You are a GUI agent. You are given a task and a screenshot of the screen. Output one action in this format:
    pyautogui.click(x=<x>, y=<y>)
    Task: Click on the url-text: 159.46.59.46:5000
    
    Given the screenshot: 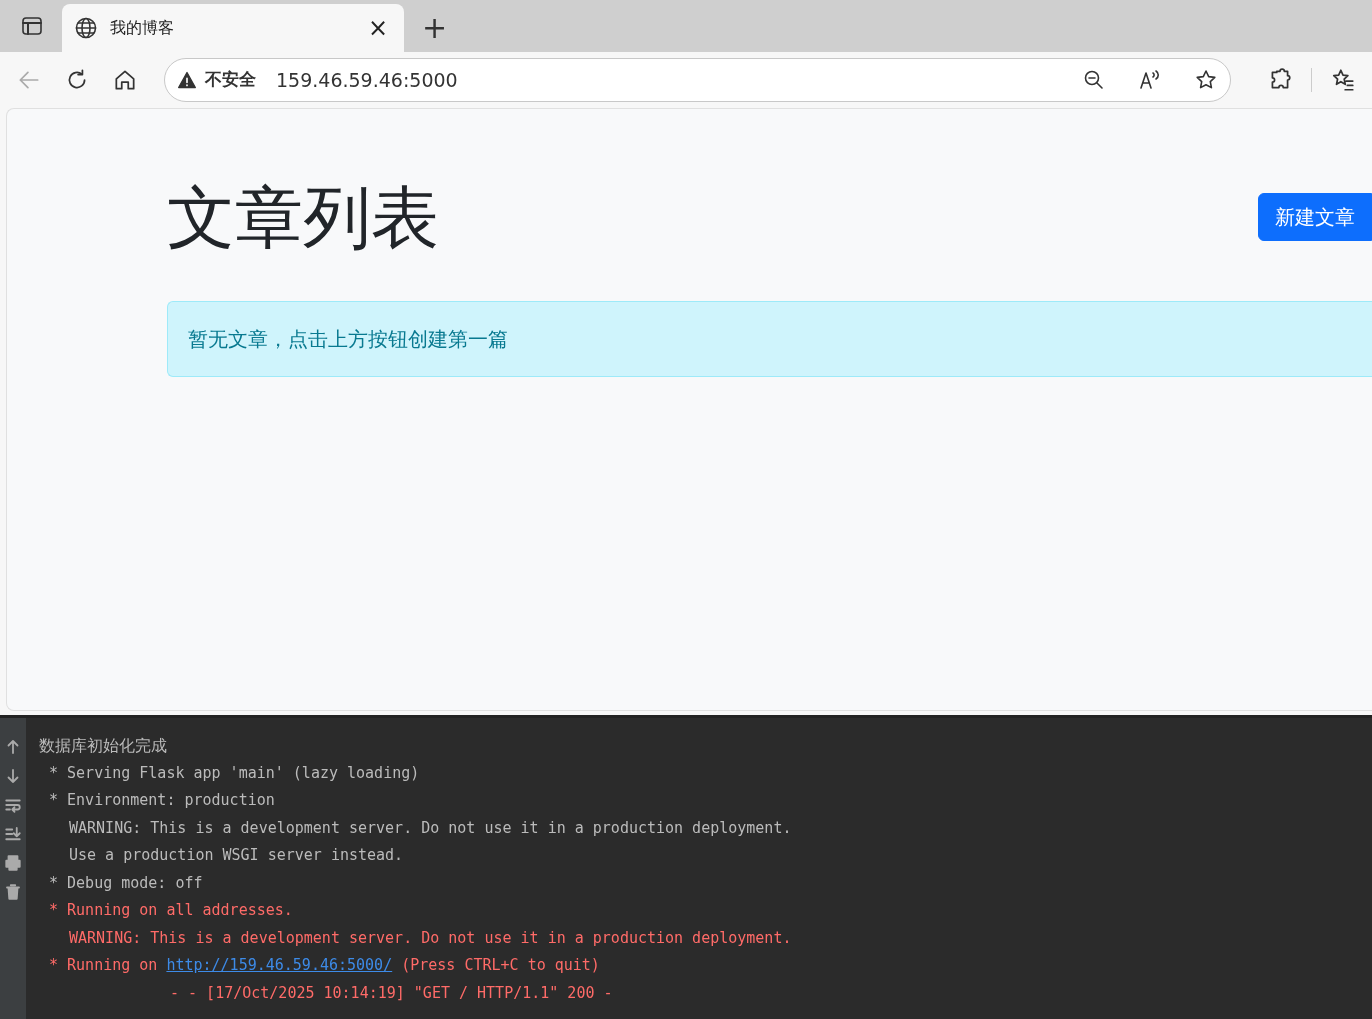 What is the action you would take?
    pyautogui.click(x=367, y=80)
    